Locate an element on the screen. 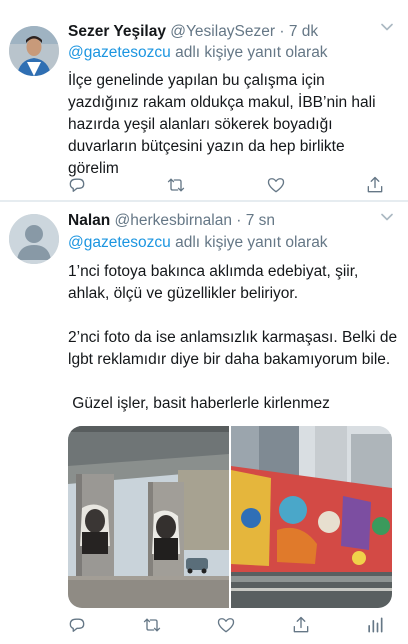 This screenshot has width=408, height=644. display-name: Nalan is located at coordinates (89, 220).